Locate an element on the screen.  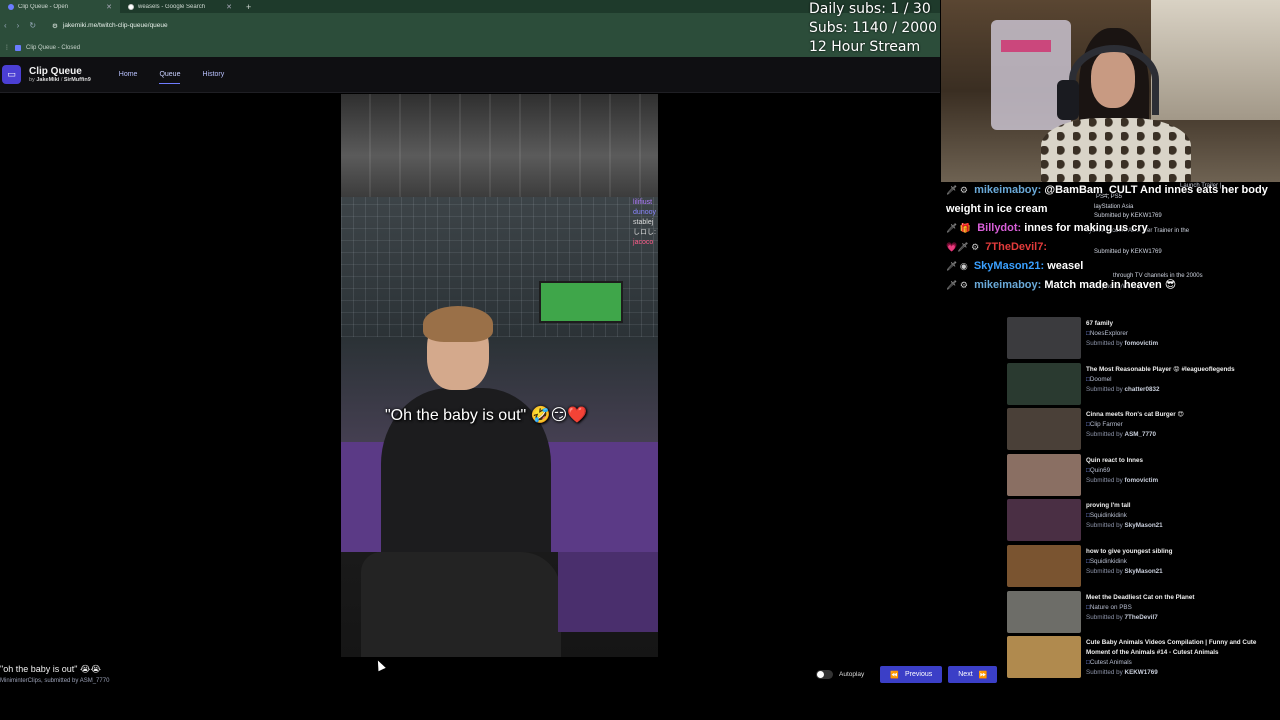
nav-queue: Queue is located at coordinates (170, 77).